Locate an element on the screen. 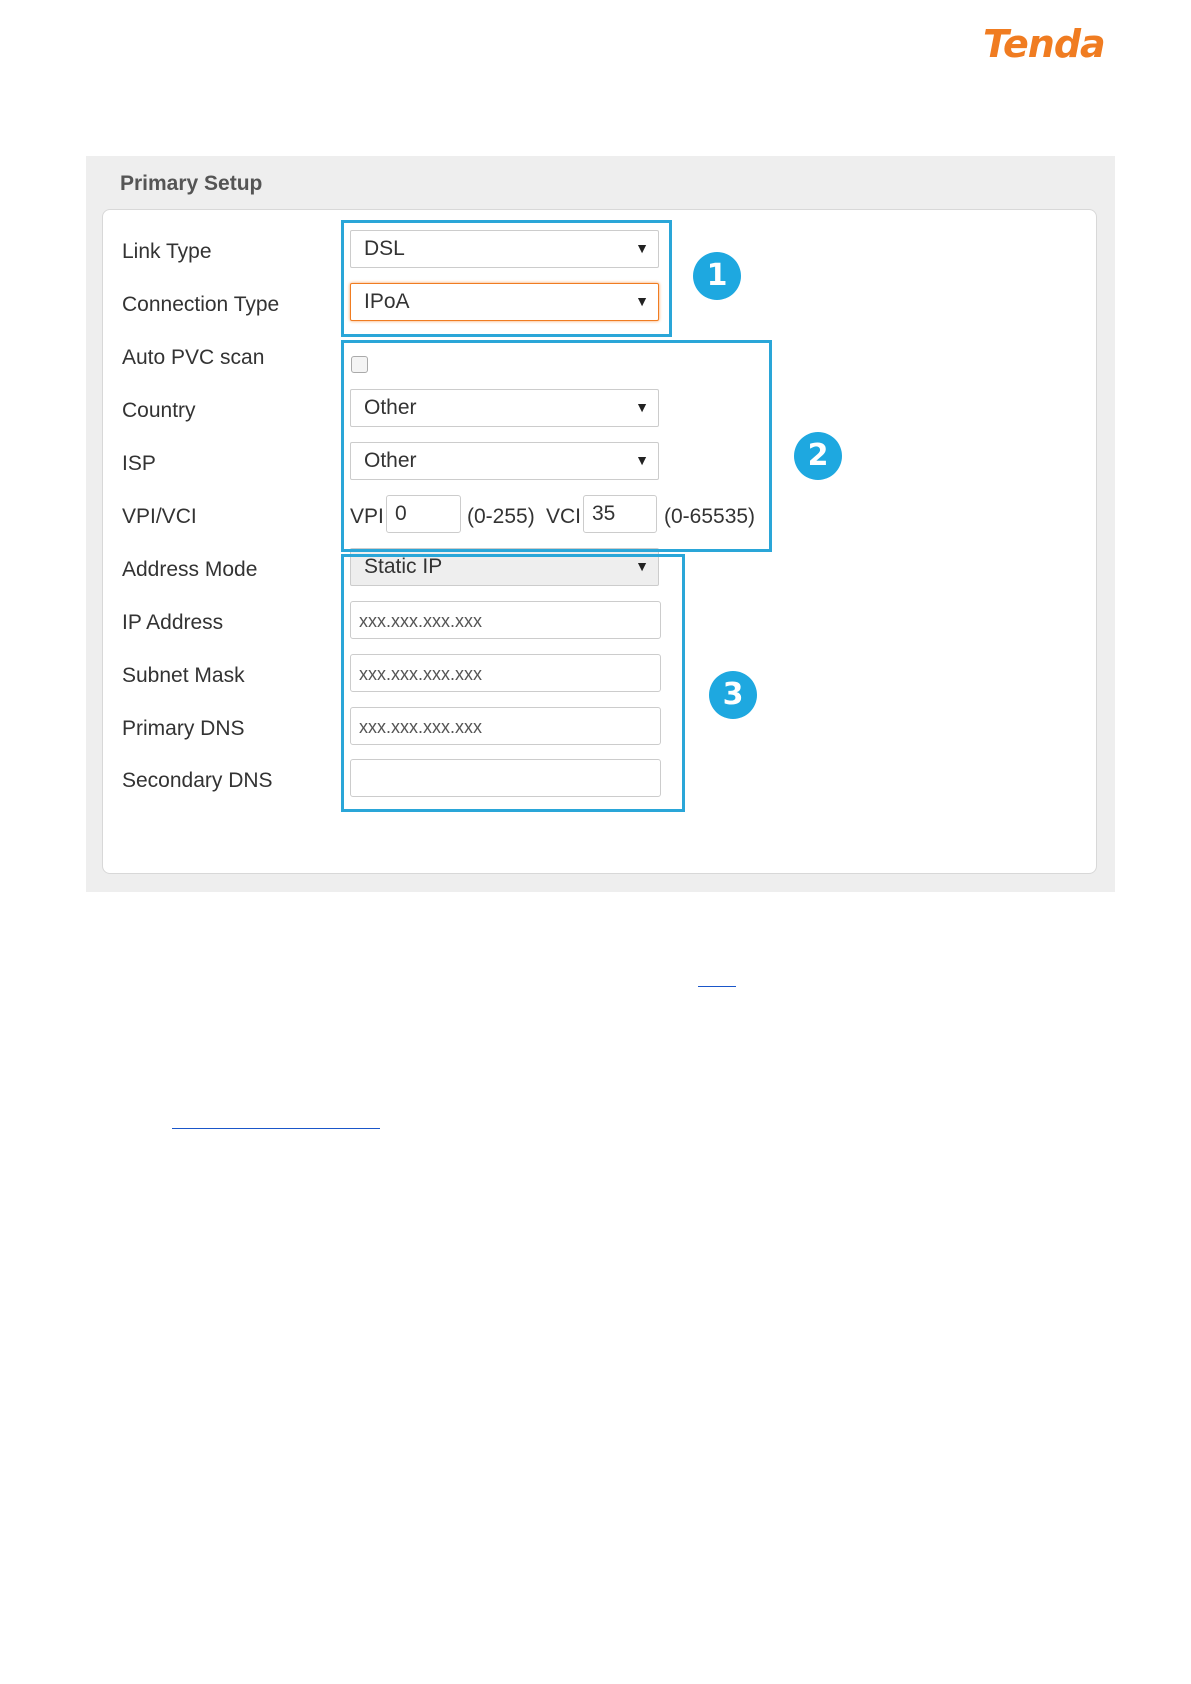 This screenshot has height=1684, width=1191. connection-type-label: Connection Type is located at coordinates (201, 304).